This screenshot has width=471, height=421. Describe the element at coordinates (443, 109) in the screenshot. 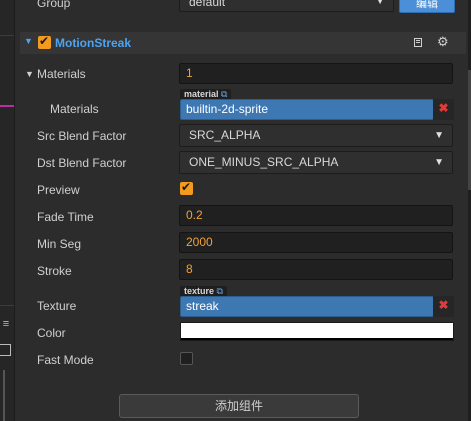

I see `remove-material-icon: ✖` at that location.